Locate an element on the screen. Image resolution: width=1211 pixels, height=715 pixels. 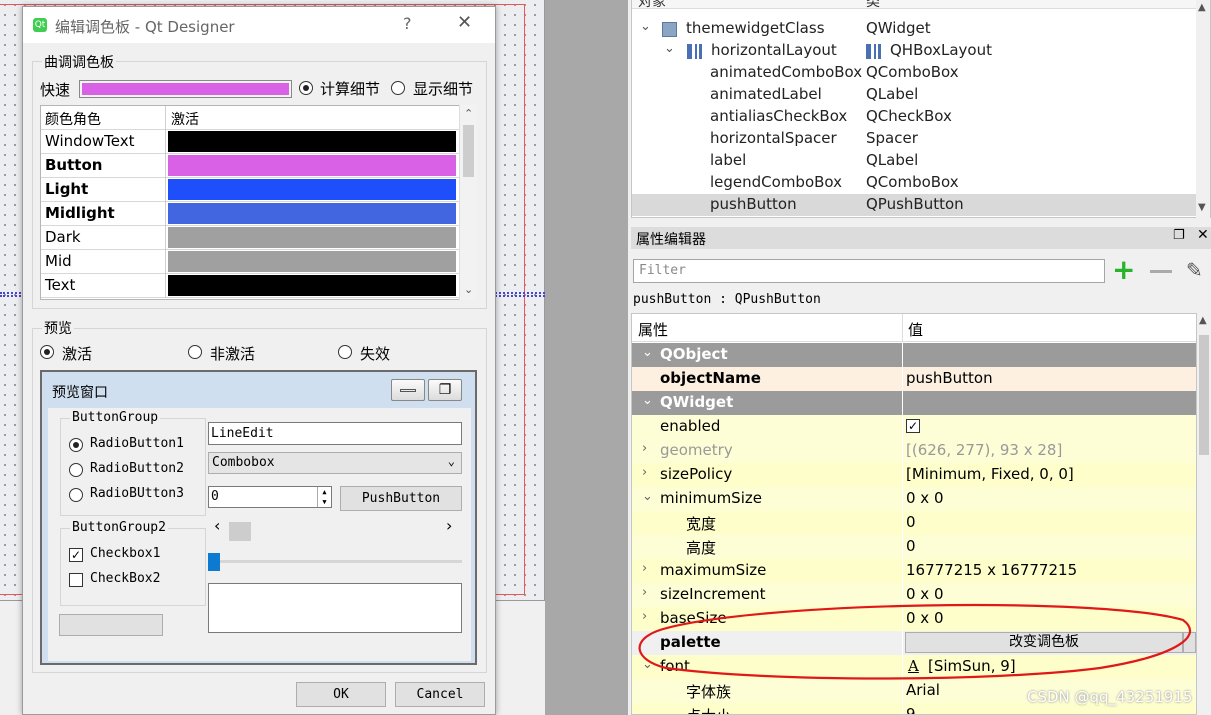
checkbox-1: ✓ is located at coordinates (76, 555).